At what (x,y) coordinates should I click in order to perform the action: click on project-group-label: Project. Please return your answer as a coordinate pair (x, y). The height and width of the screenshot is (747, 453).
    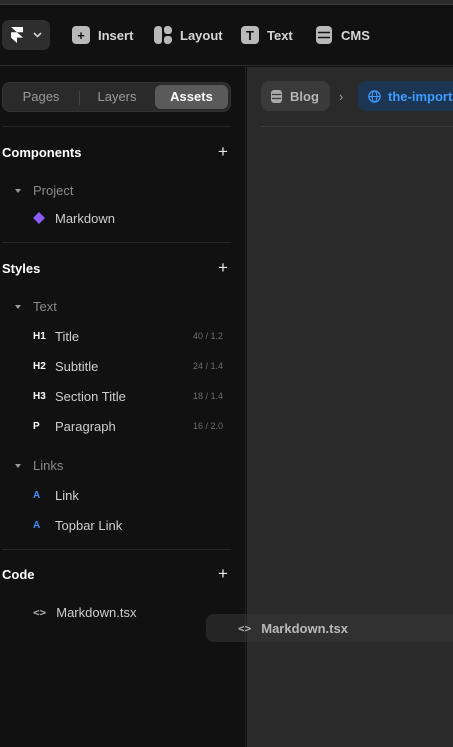
    Looking at the image, I should click on (53, 190).